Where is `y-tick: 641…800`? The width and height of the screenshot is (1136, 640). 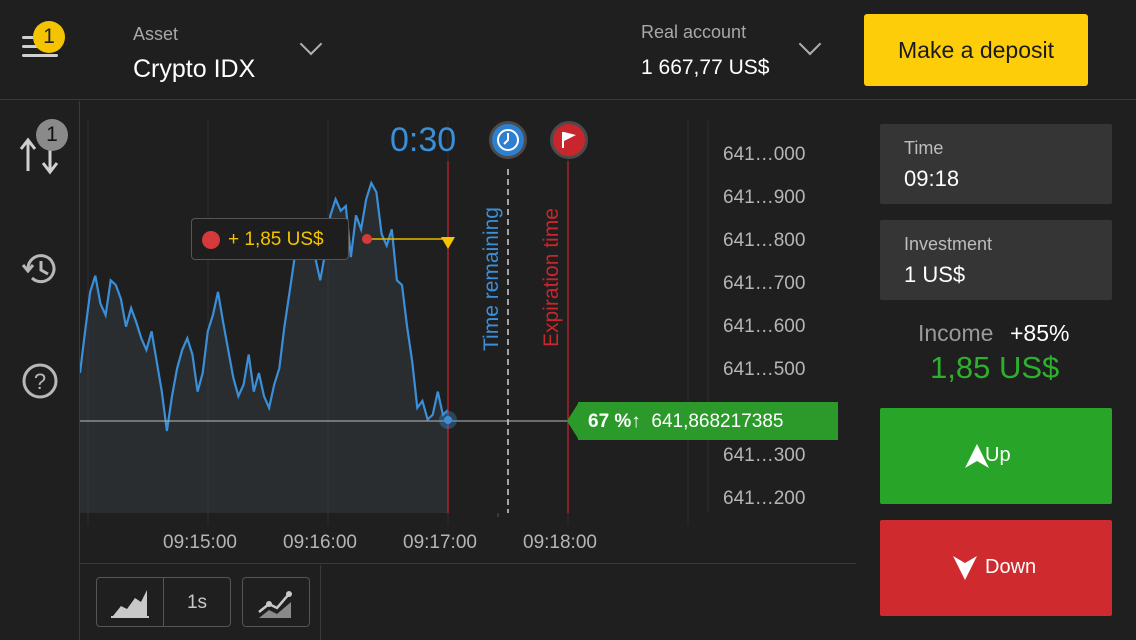 y-tick: 641…800 is located at coordinates (764, 240).